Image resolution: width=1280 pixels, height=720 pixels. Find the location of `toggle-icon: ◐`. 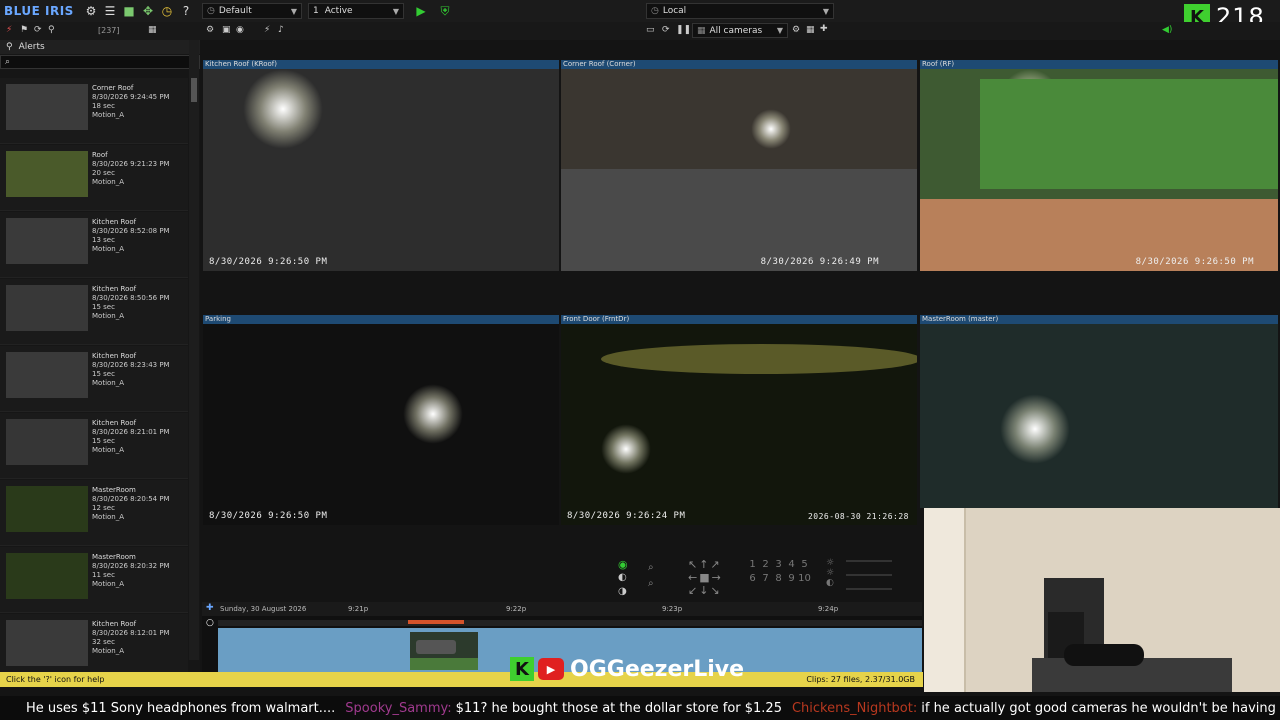

toggle-icon: ◐ is located at coordinates (622, 577).